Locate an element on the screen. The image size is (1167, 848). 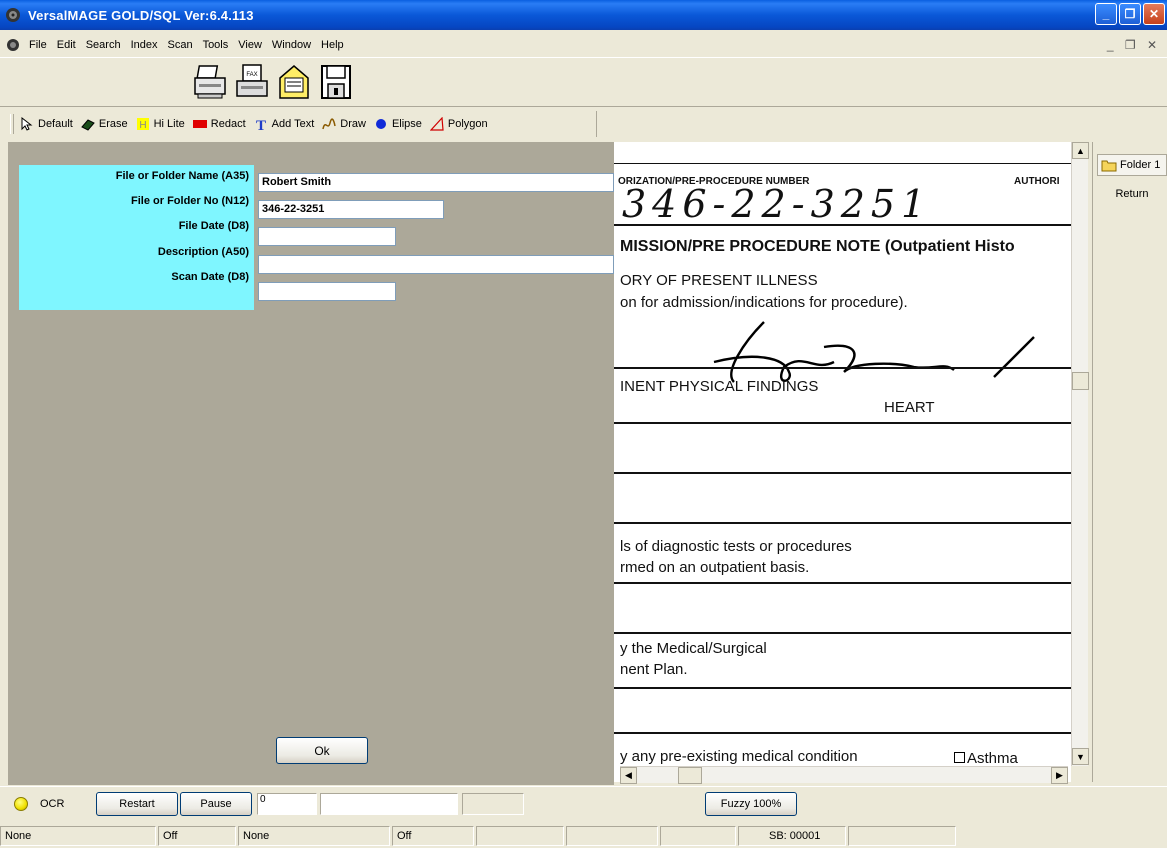
menu-edit: Edit is located at coordinates (66, 45).